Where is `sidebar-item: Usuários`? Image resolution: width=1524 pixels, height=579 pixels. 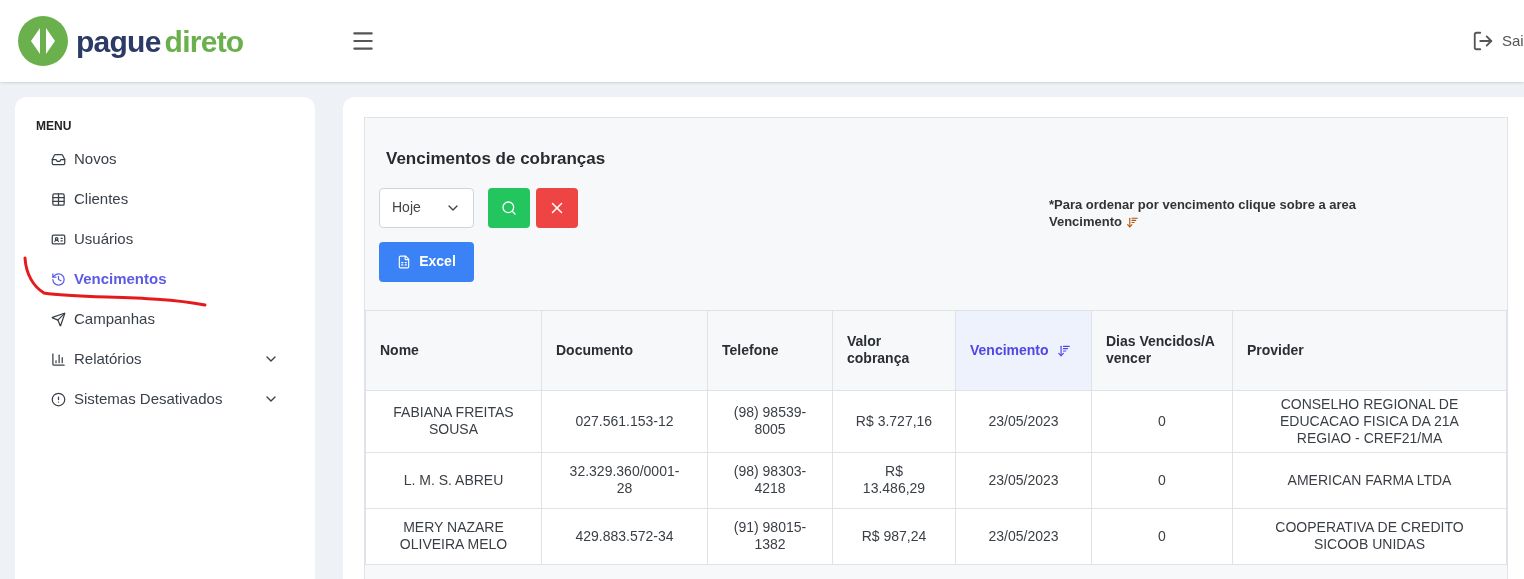
sidebar-item: Usuários is located at coordinates (165, 239).